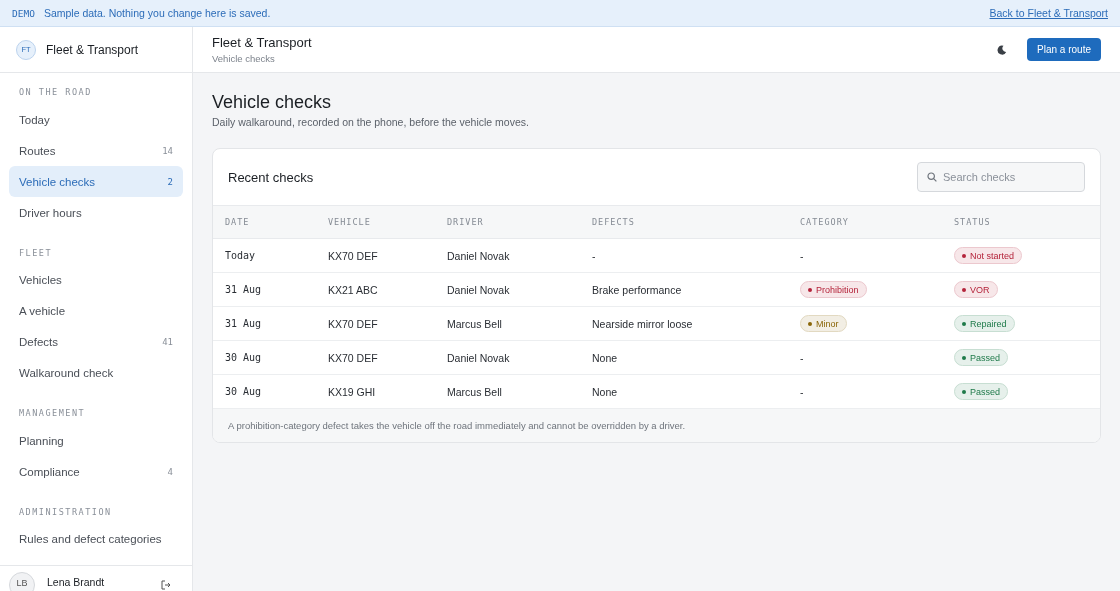 Image resolution: width=1120 pixels, height=591 pixels. I want to click on count-label: 2, so click(170, 181).